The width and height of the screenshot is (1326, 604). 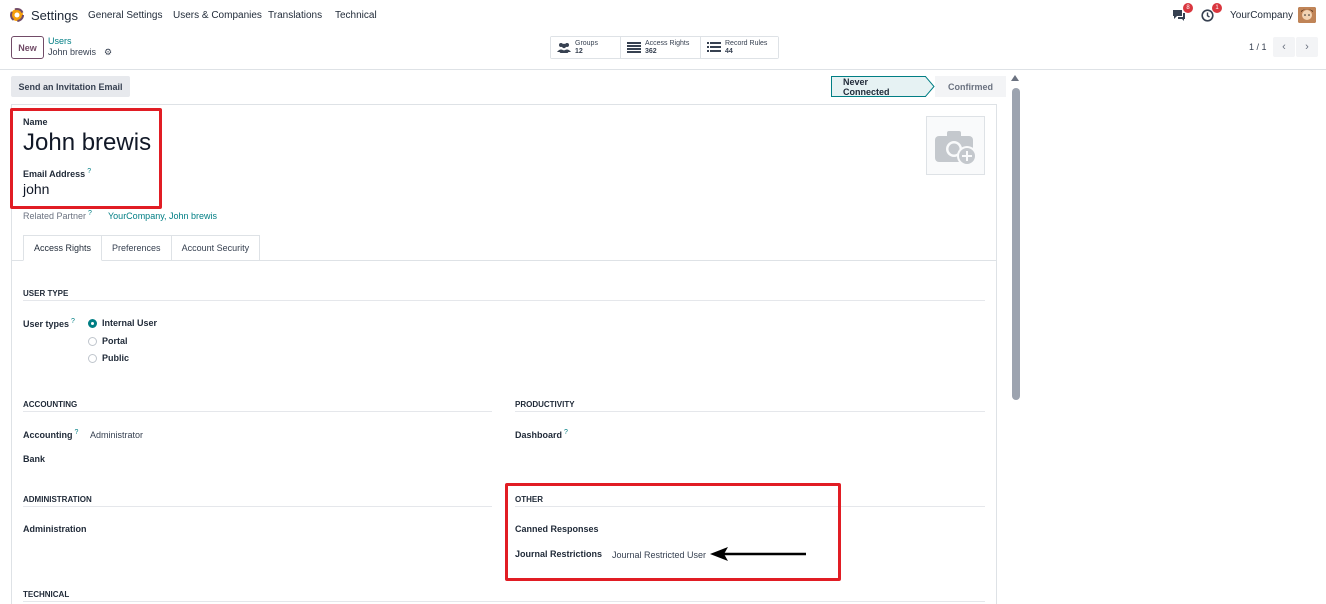 What do you see at coordinates (586, 43) in the screenshot?
I see `groups-label: Groups` at bounding box center [586, 43].